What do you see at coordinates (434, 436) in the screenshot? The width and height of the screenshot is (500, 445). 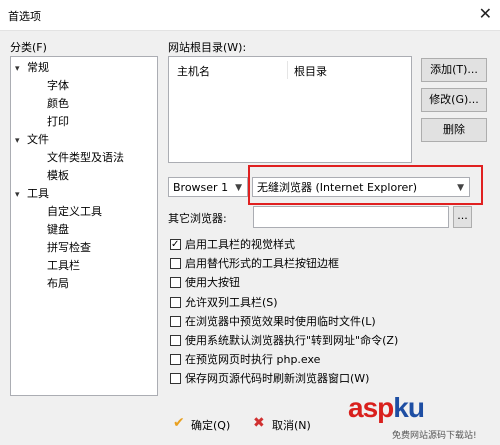 I see `watermark-subtitle: 免费网站源码下载站!` at bounding box center [434, 436].